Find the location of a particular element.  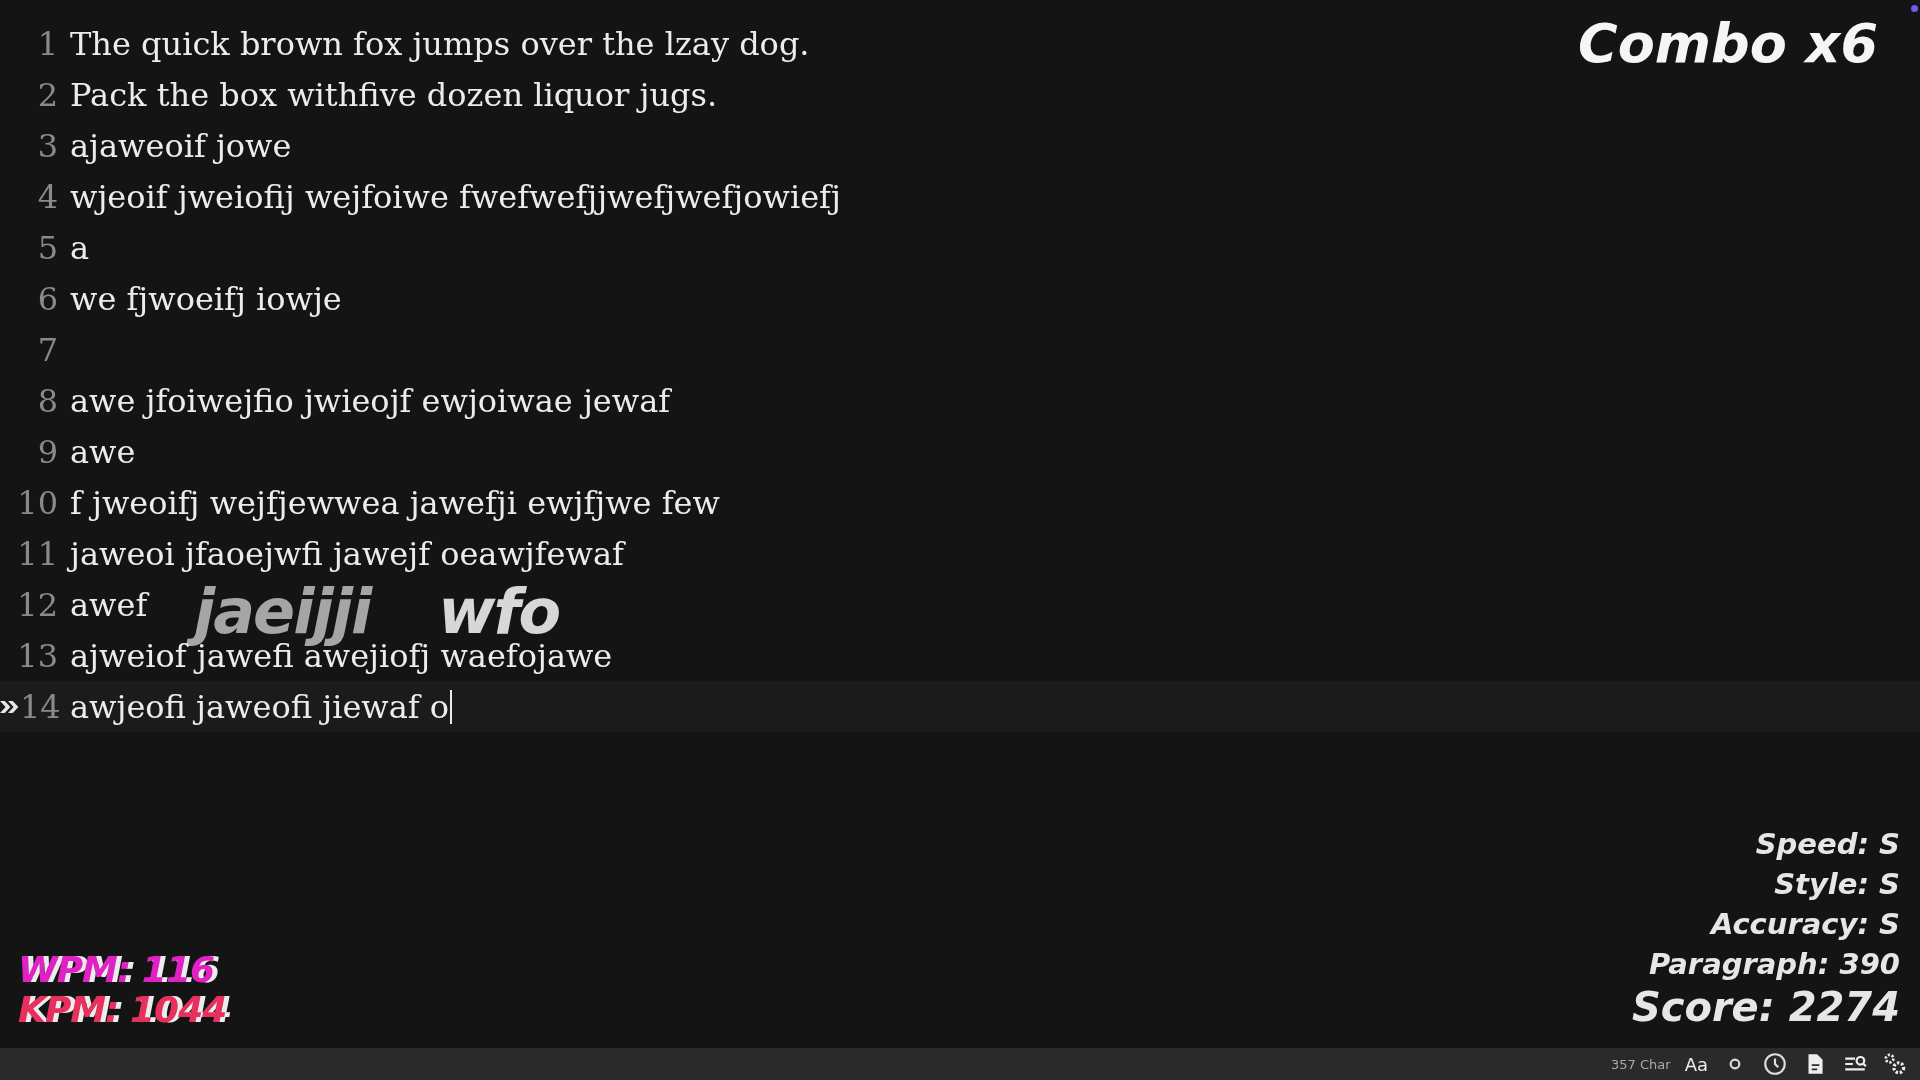

speed-stat: WPM: 116 is located at coordinates (116, 970).